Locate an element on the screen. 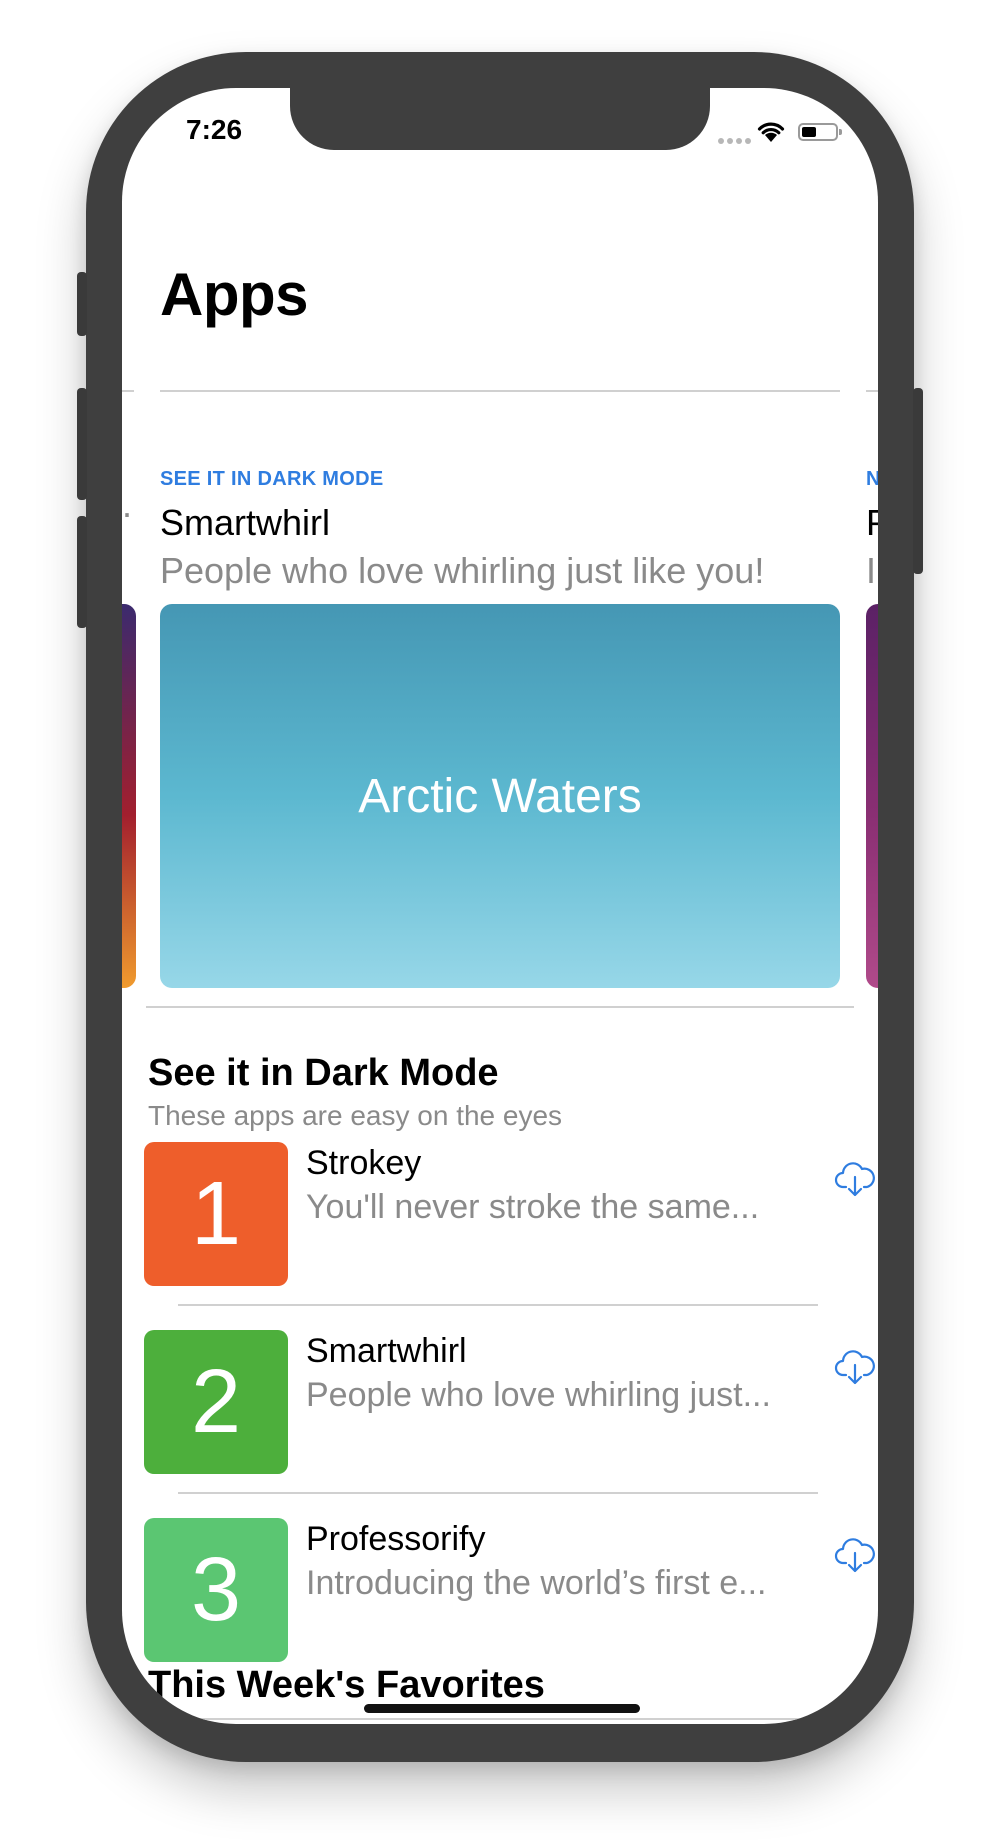 Image resolution: width=1000 pixels, height=1848 pixels. app-icon: 1 is located at coordinates (216, 1214).